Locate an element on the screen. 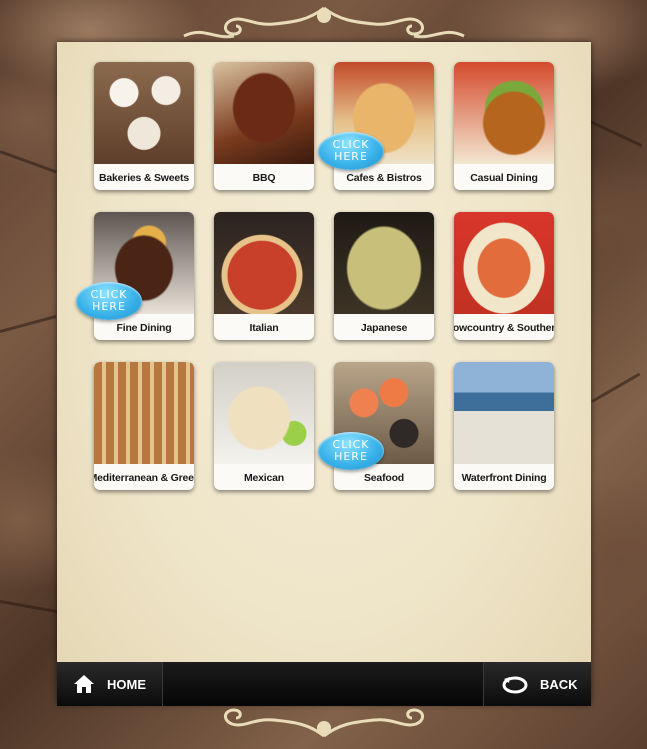  category-label: Japanese is located at coordinates (384, 327).